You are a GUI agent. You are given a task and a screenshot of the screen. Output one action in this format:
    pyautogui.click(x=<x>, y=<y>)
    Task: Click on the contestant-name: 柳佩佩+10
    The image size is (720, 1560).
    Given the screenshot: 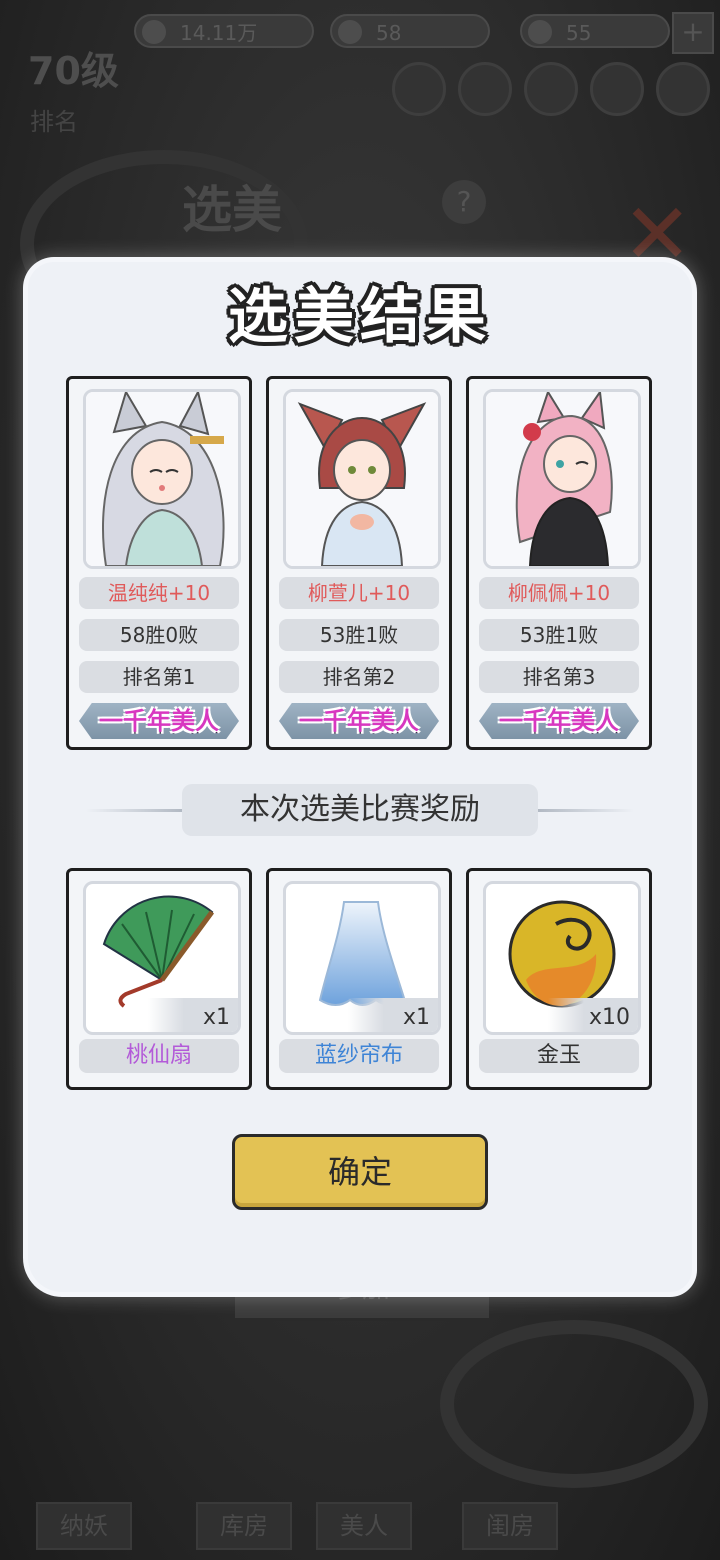 What is the action you would take?
    pyautogui.click(x=559, y=593)
    